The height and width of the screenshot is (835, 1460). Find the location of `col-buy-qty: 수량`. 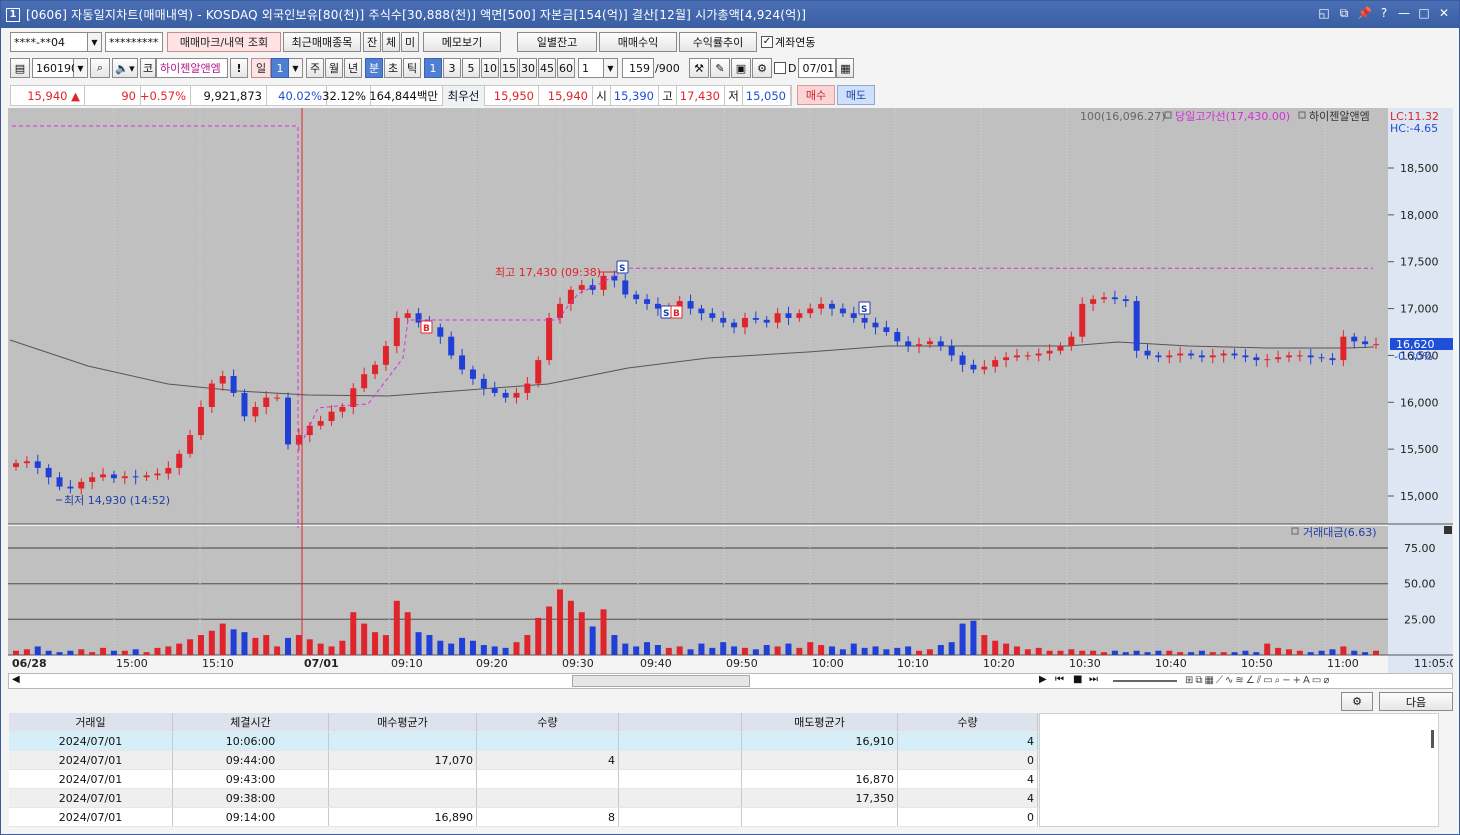

col-buy-qty: 수량 is located at coordinates (548, 722).